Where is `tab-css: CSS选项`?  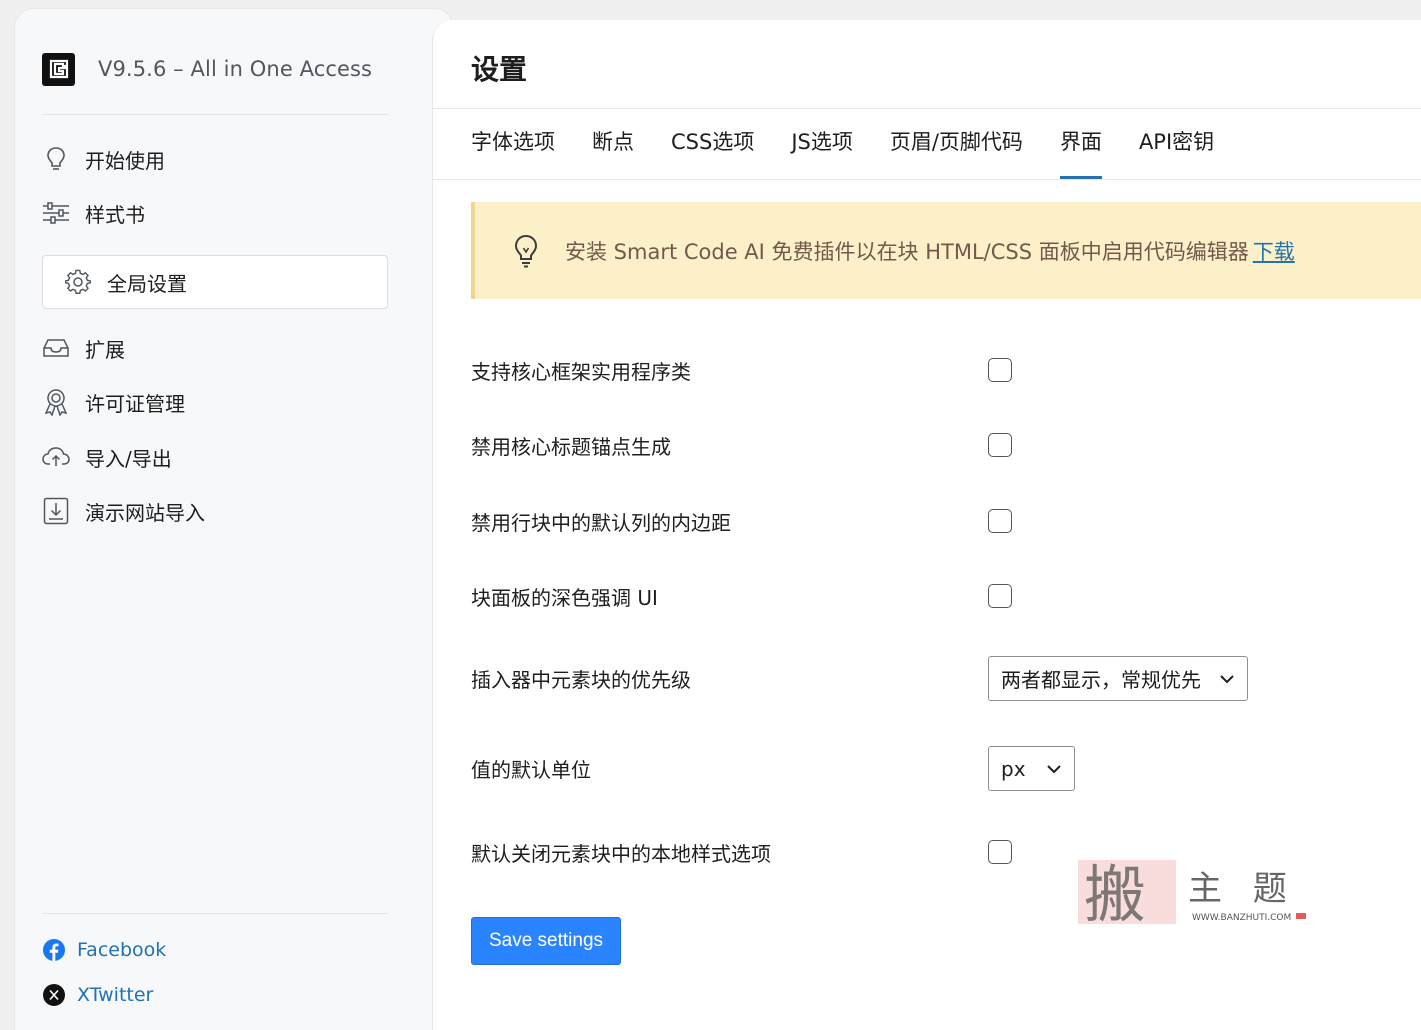
tab-css: CSS选项 is located at coordinates (712, 151).